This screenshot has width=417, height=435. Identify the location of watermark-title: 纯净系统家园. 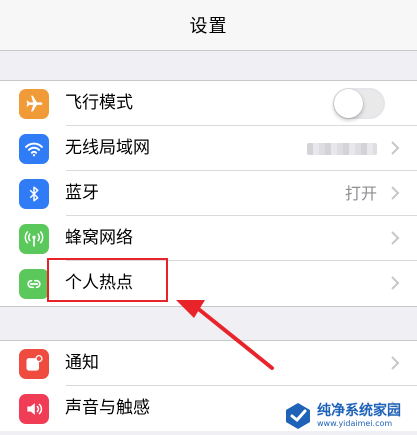
(359, 410).